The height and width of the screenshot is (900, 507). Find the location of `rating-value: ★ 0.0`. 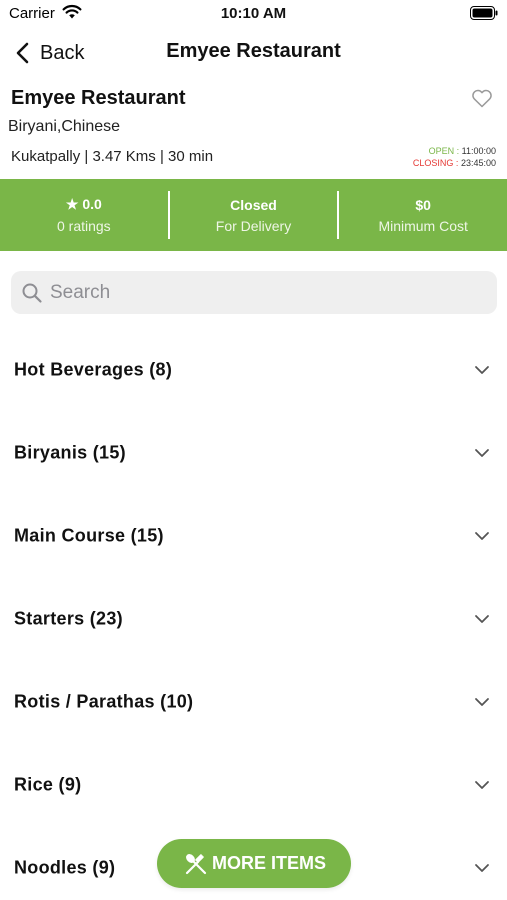

rating-value: ★ 0.0 is located at coordinates (83, 204).